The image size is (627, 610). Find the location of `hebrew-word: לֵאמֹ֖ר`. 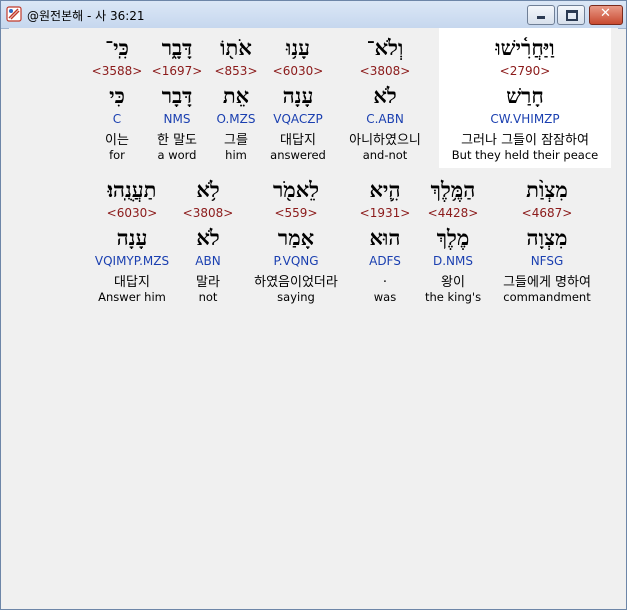

hebrew-word: לֵאמֹ֖ר is located at coordinates (296, 189).